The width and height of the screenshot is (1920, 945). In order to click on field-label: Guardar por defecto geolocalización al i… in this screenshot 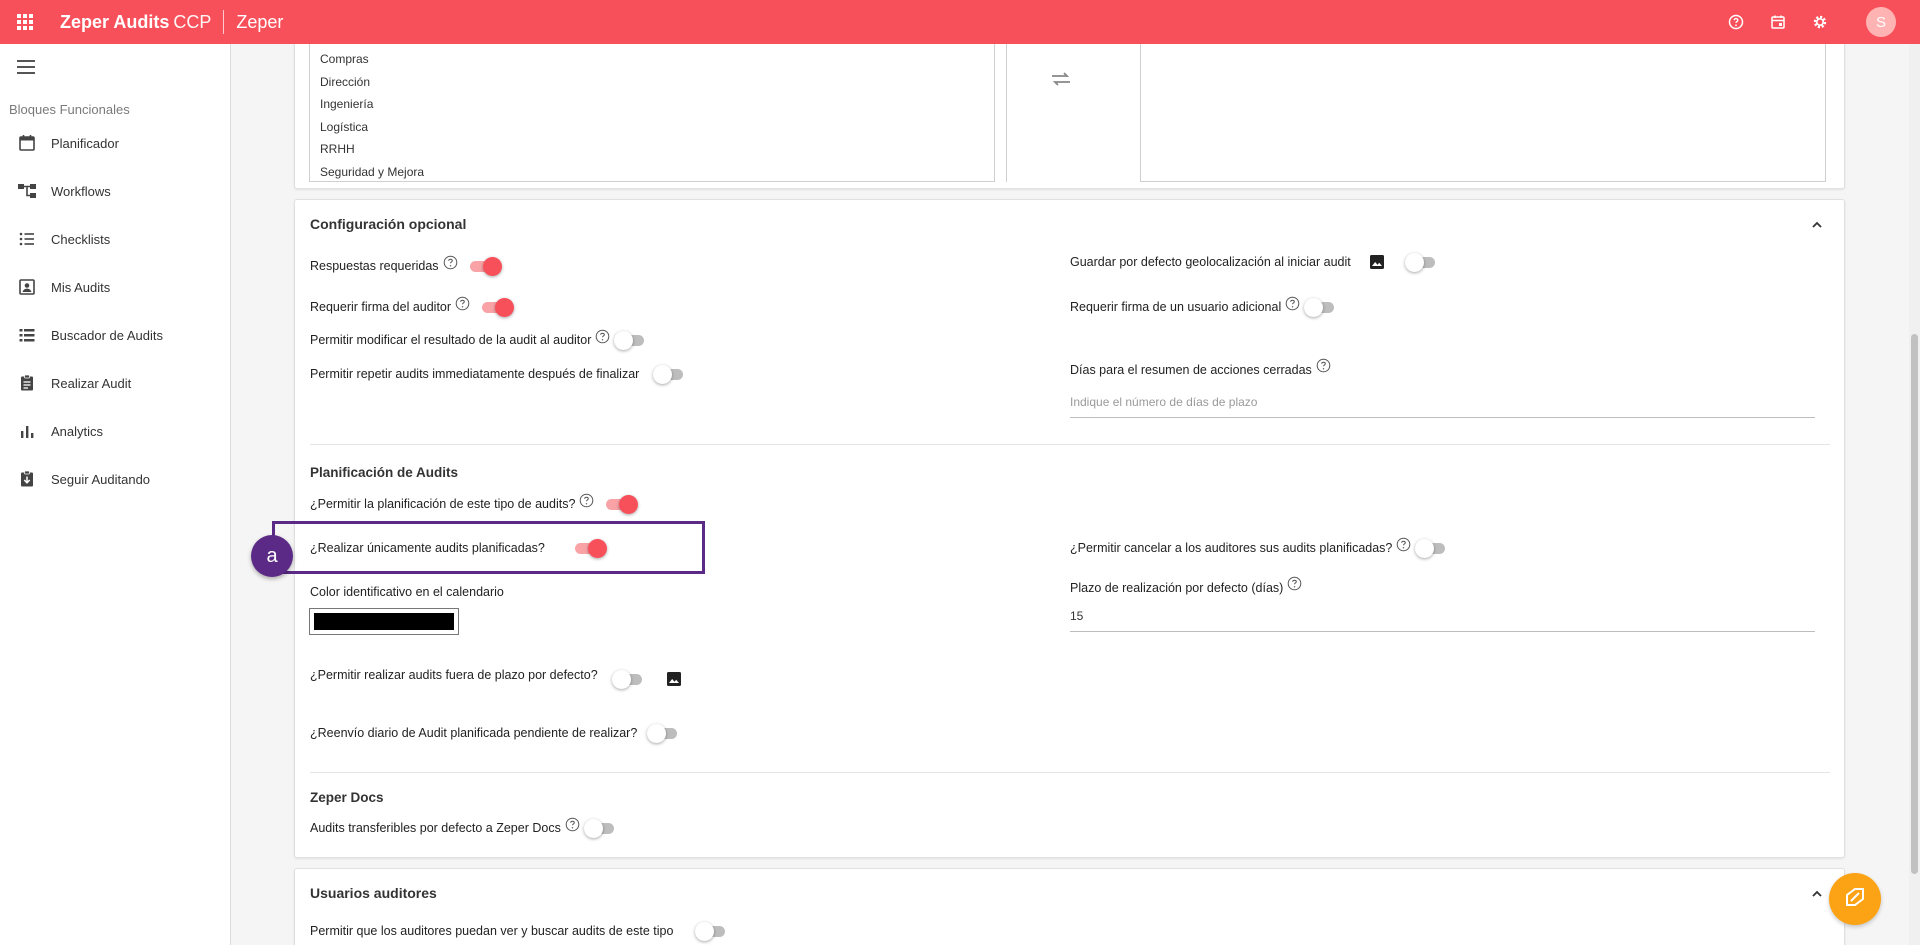, I will do `click(1210, 262)`.